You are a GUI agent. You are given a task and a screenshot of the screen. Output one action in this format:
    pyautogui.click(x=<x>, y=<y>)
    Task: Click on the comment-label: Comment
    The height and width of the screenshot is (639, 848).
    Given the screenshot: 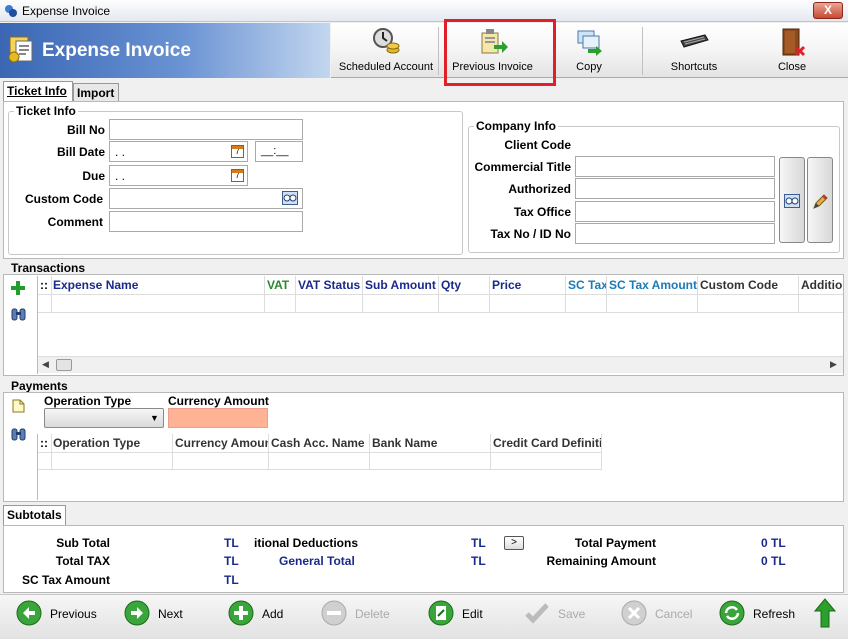 What is the action you would take?
    pyautogui.click(x=75, y=222)
    